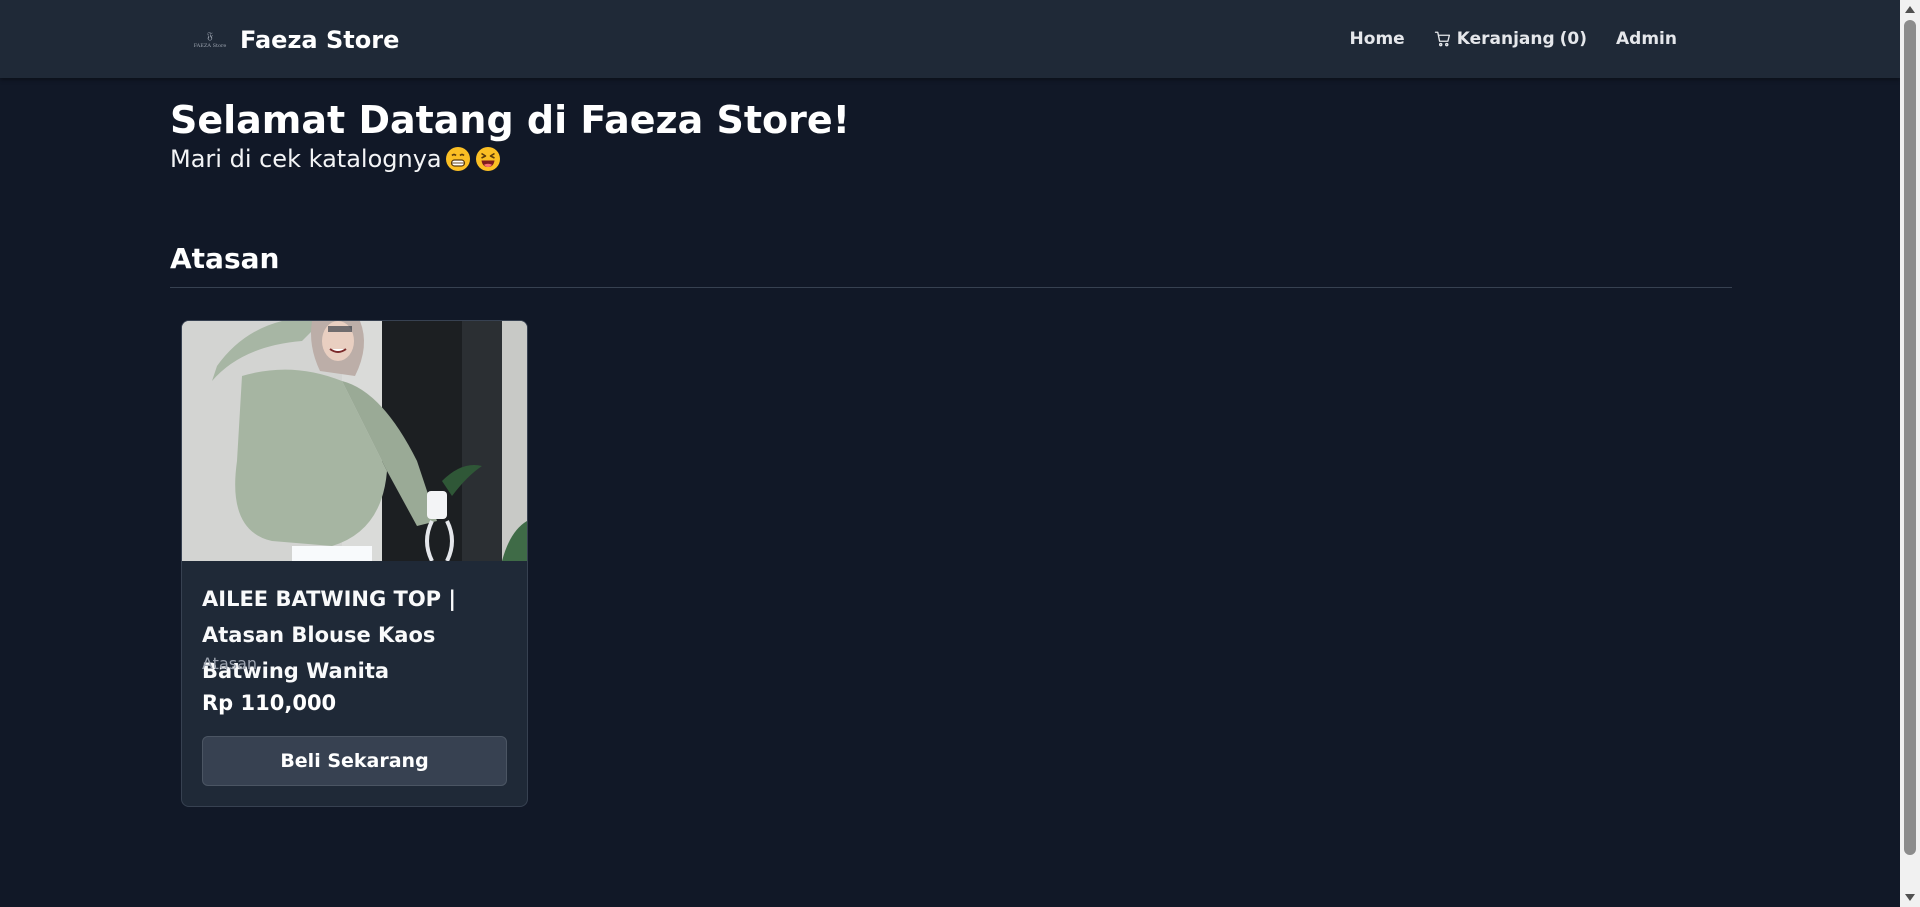 The width and height of the screenshot is (1920, 907). I want to click on brand-link: 𝔉 FAEZA Store Faeza Store, so click(295, 40).